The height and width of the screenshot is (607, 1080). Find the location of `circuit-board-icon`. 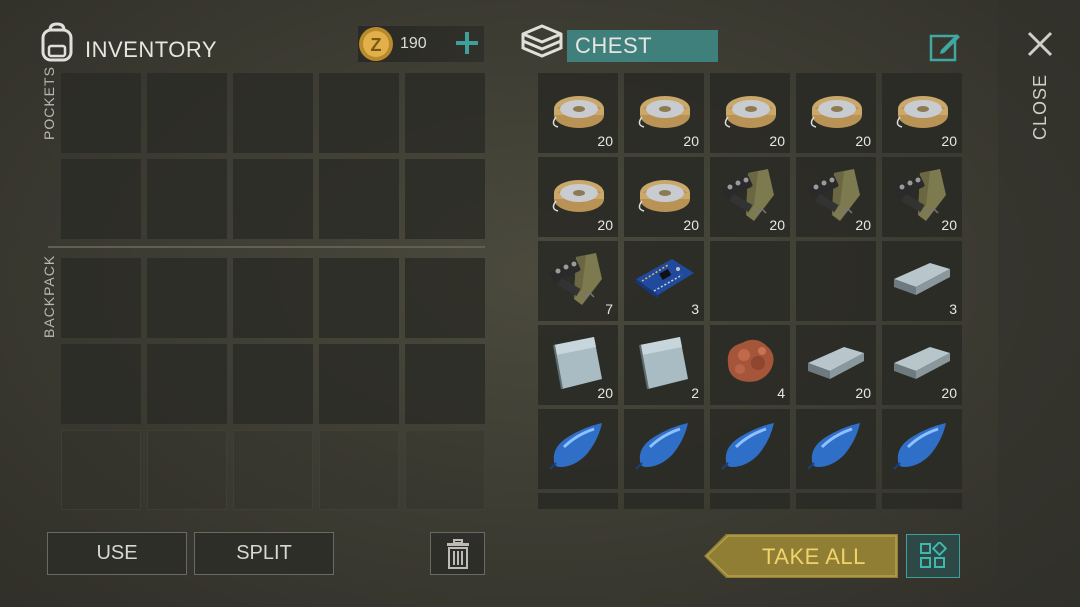

circuit-board-icon is located at coordinates (665, 279).